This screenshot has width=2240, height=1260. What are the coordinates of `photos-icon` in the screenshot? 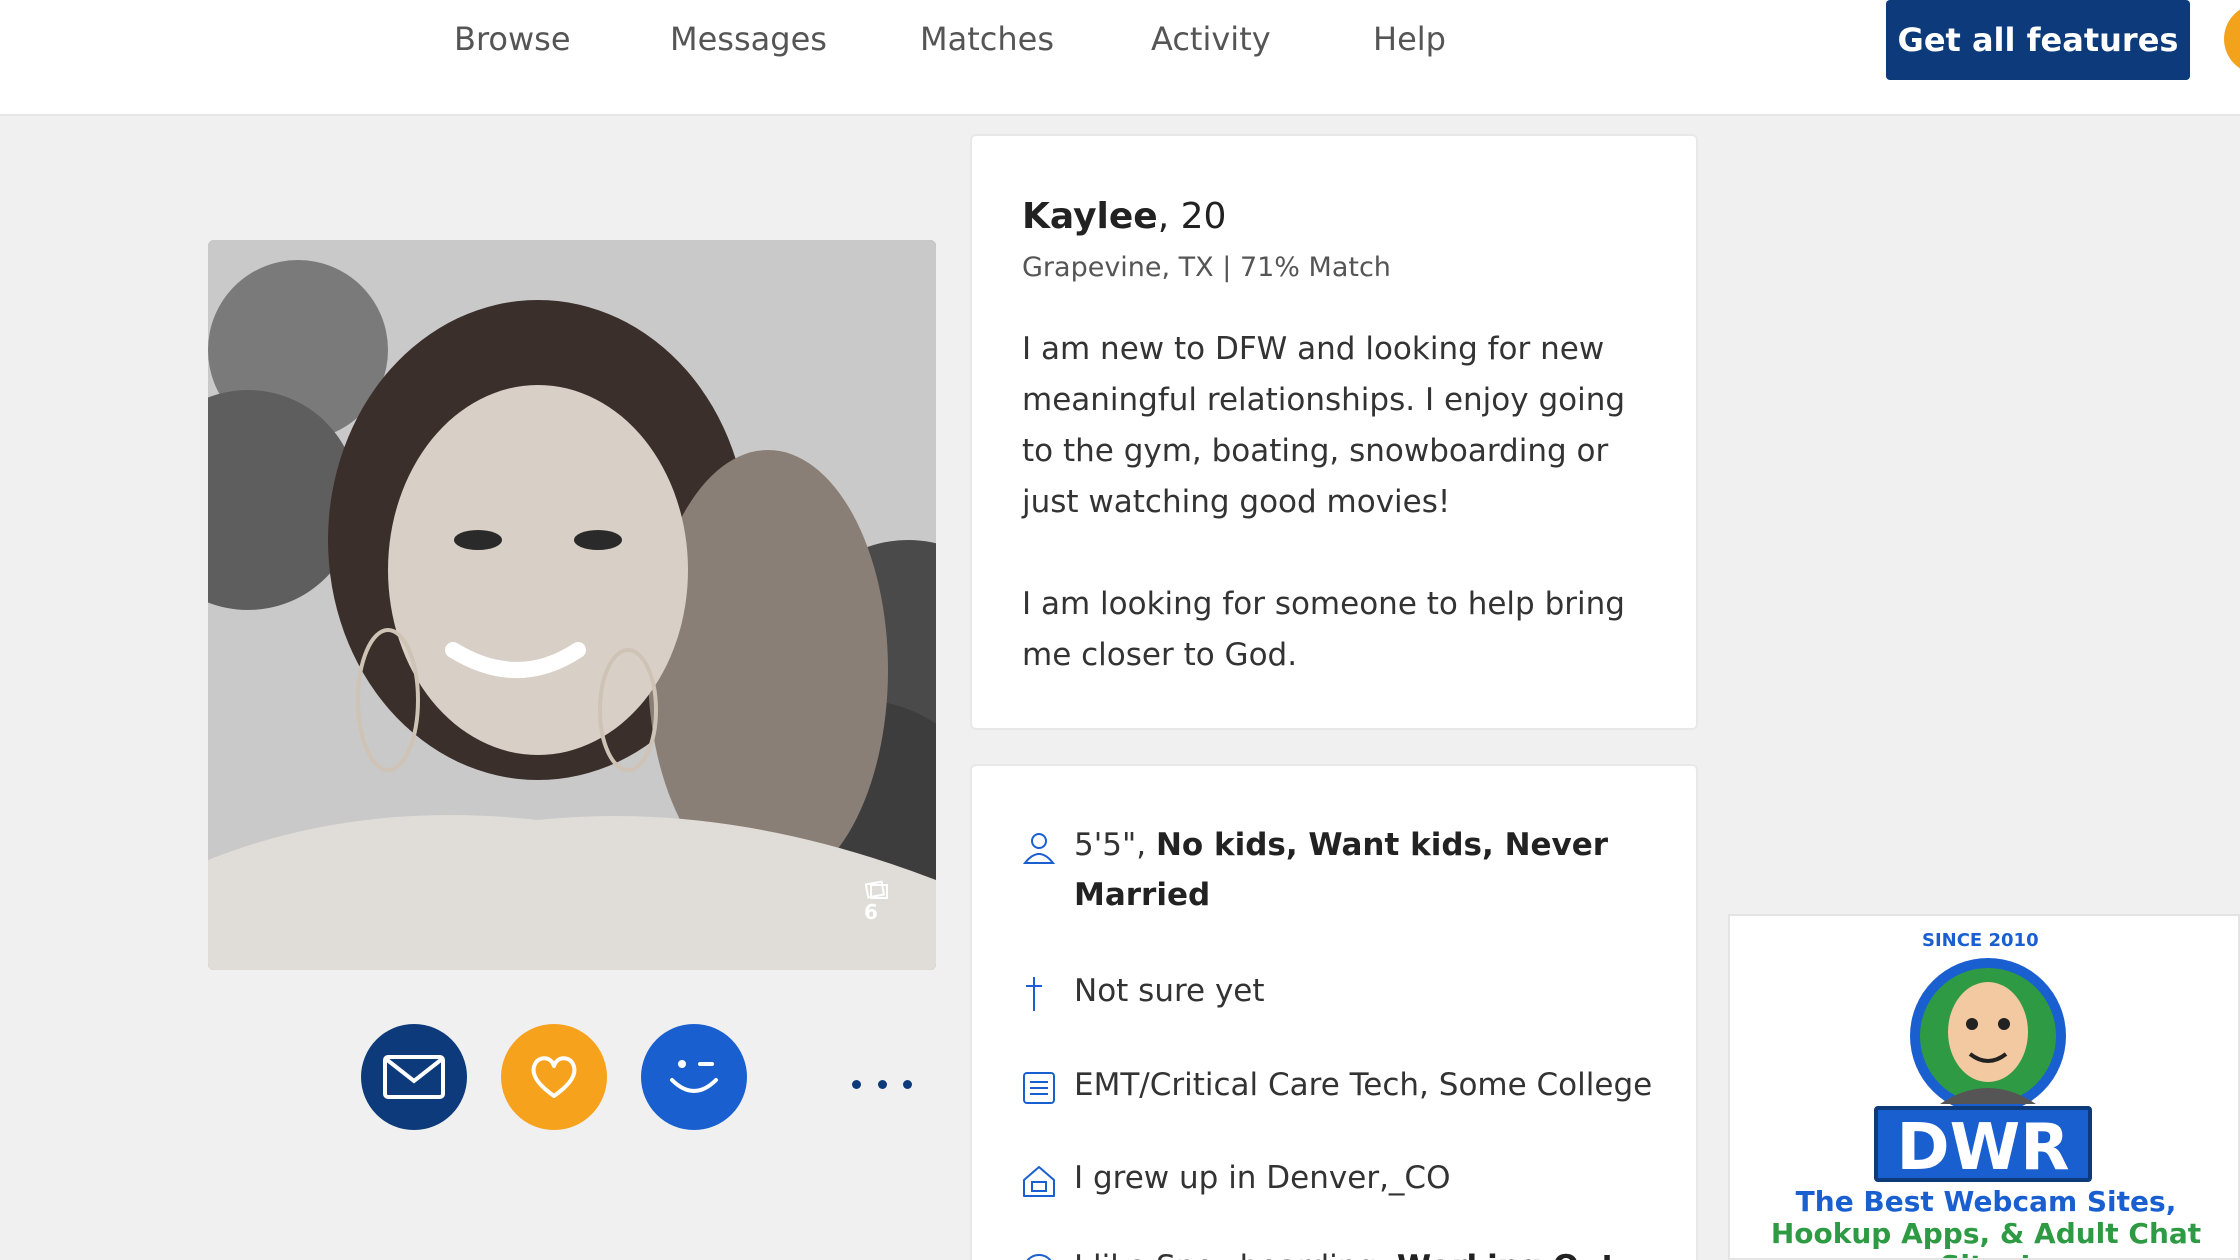 It's located at (876, 889).